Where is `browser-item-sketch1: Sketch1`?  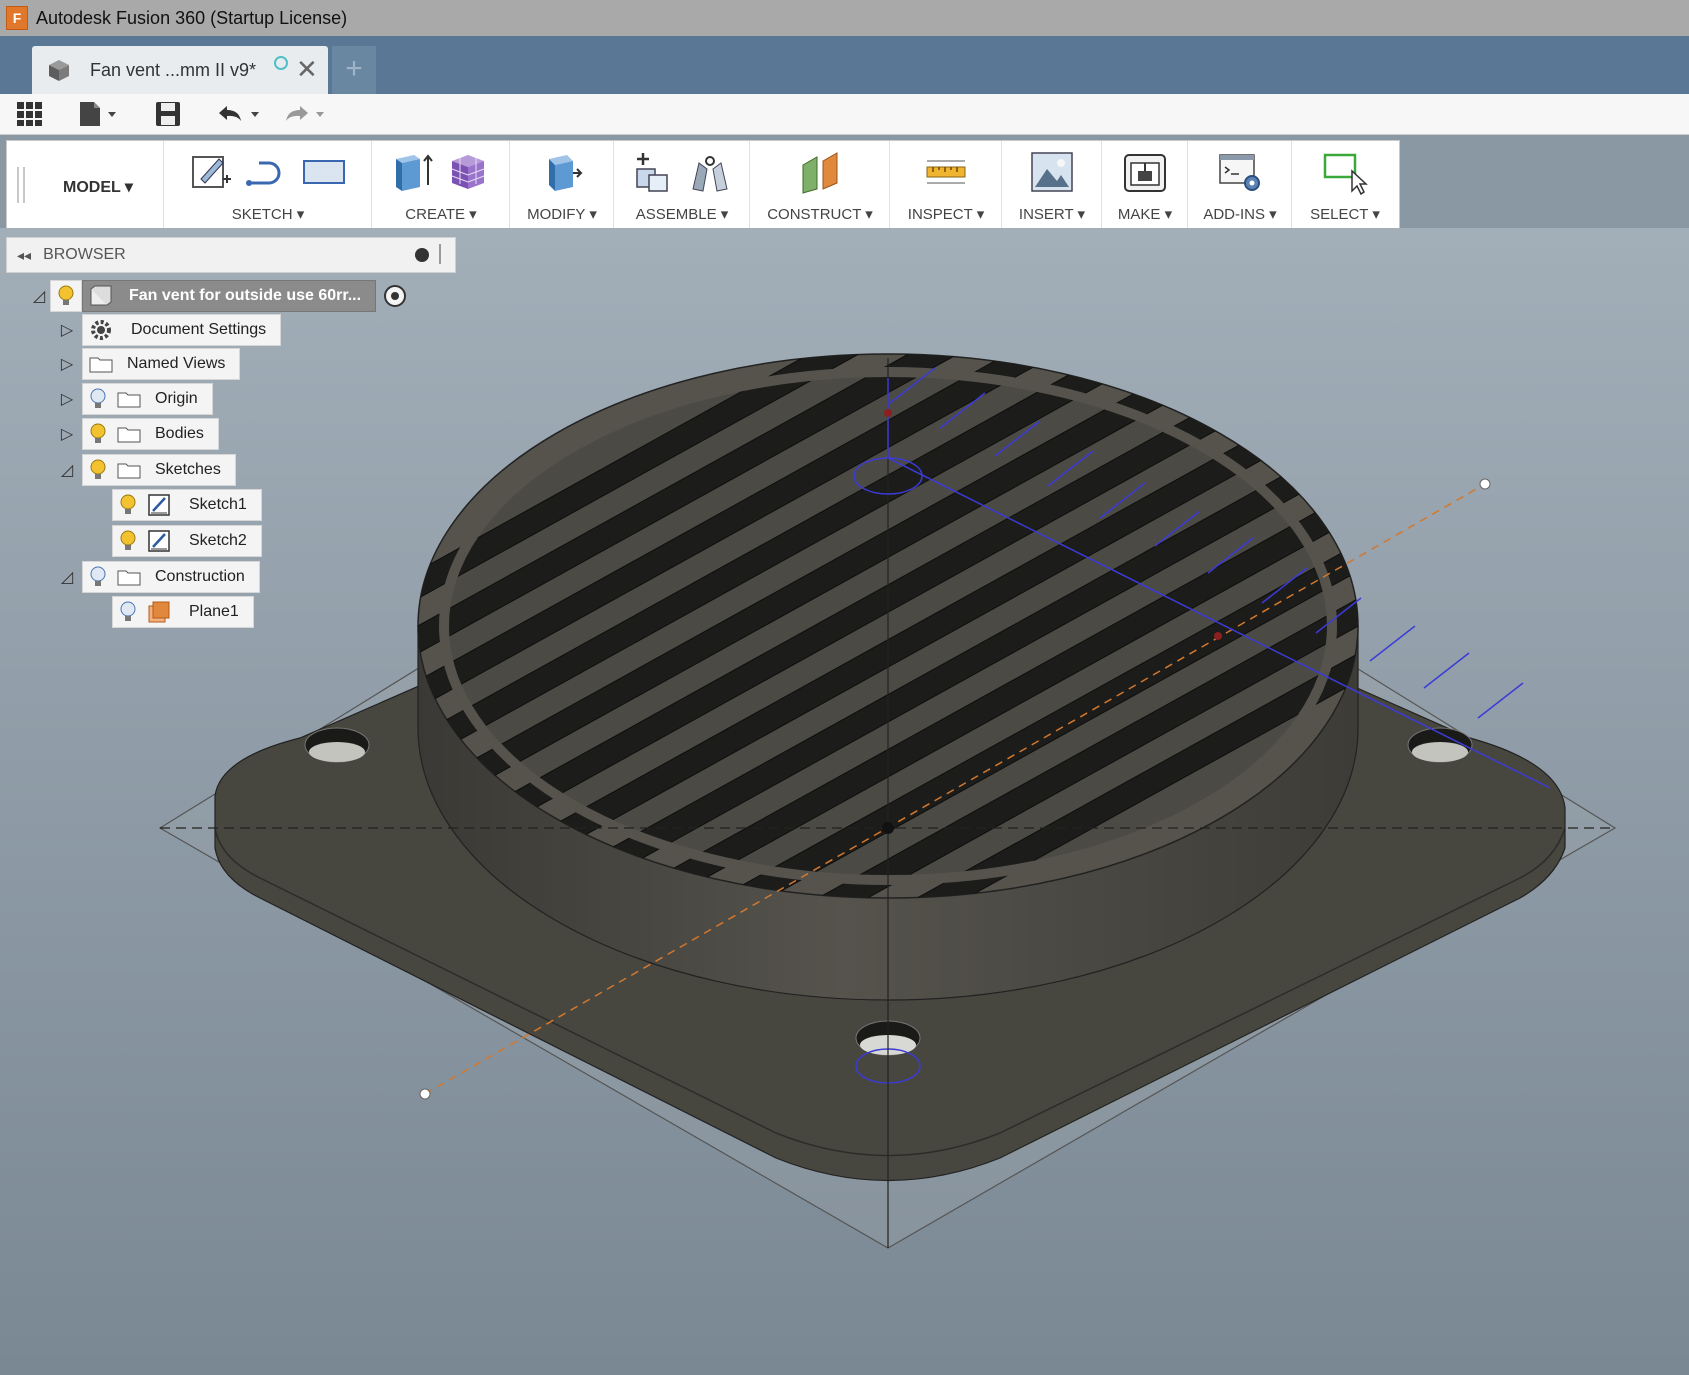 browser-item-sketch1: Sketch1 is located at coordinates (187, 505).